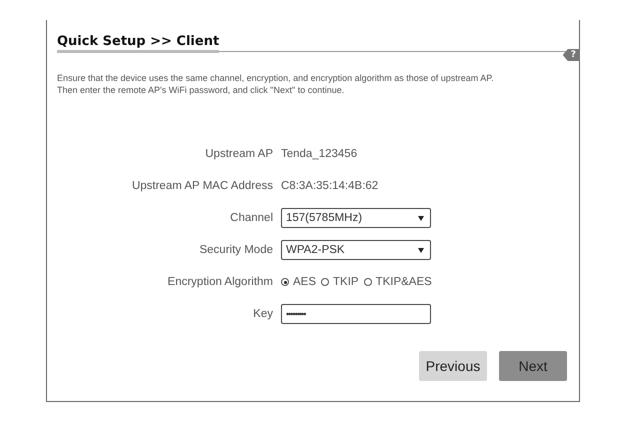  What do you see at coordinates (453, 366) in the screenshot?
I see `previous-button: Previous` at bounding box center [453, 366].